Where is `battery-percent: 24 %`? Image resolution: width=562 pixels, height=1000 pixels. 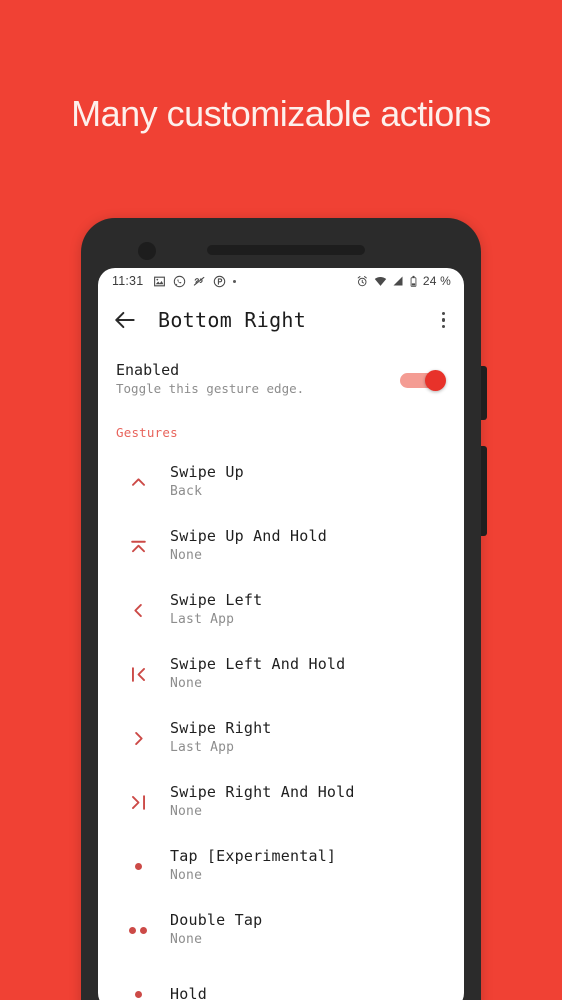 battery-percent: 24 % is located at coordinates (436, 281).